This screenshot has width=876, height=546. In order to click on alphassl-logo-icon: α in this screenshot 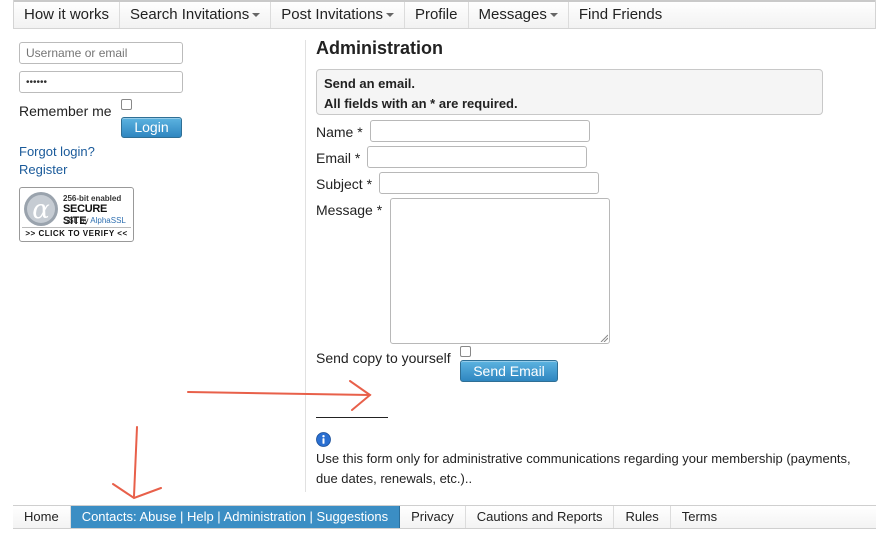, I will do `click(41, 209)`.